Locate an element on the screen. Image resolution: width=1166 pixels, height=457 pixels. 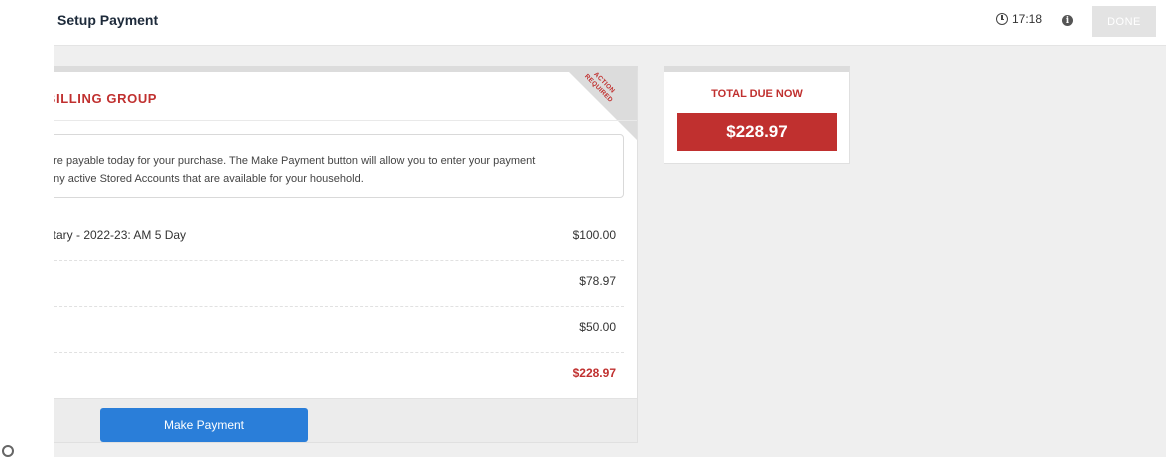
info-icon: i is located at coordinates (1067, 20).